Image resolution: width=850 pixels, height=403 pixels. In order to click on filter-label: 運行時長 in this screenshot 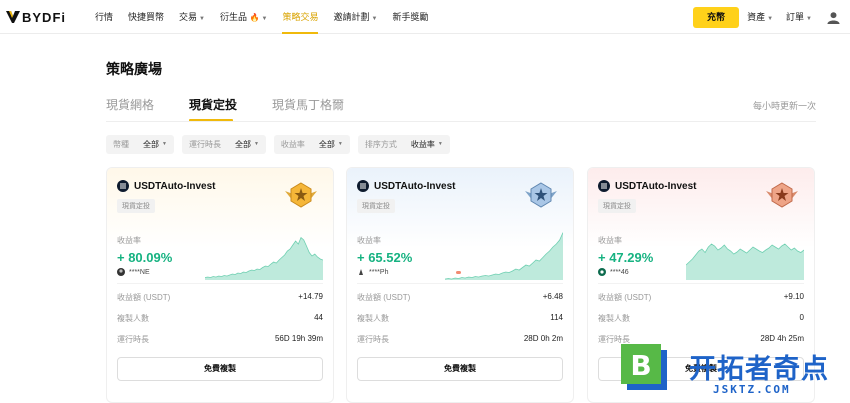, I will do `click(204, 144)`.